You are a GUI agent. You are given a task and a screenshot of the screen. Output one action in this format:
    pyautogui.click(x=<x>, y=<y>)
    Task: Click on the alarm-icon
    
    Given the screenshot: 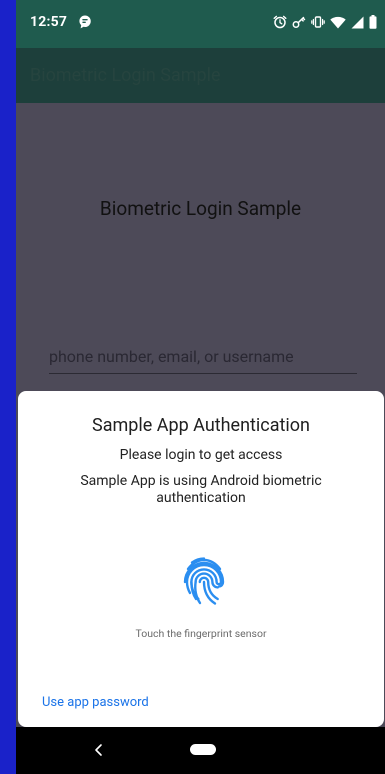 What is the action you would take?
    pyautogui.click(x=280, y=22)
    